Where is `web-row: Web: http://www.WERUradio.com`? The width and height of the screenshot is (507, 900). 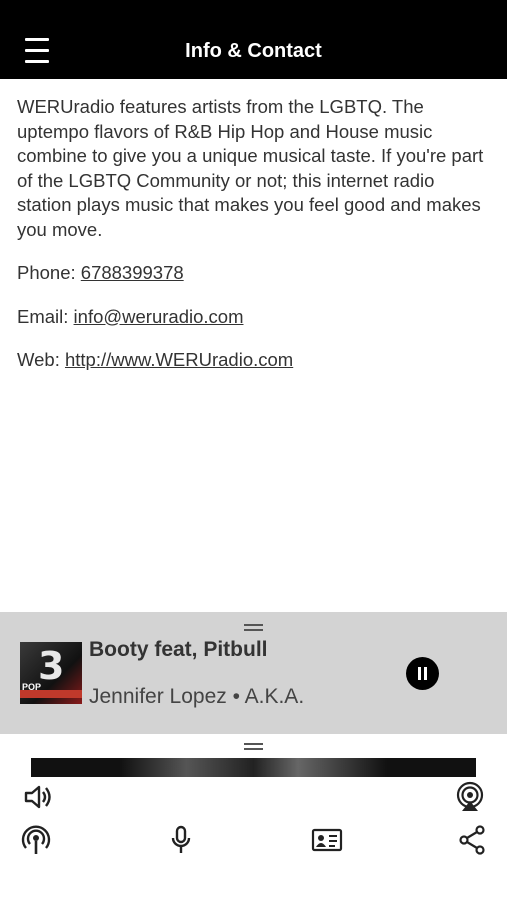 web-row: Web: http://www.WERUradio.com is located at coordinates (254, 360).